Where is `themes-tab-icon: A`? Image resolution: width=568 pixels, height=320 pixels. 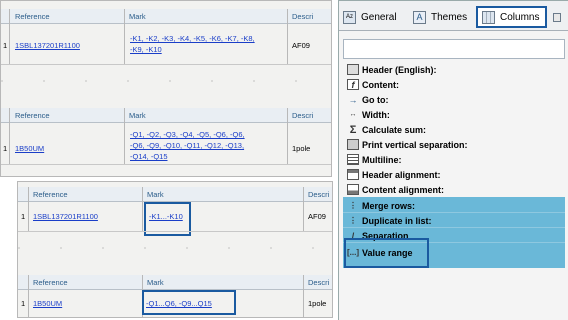
themes-tab-icon: A is located at coordinates (419, 17).